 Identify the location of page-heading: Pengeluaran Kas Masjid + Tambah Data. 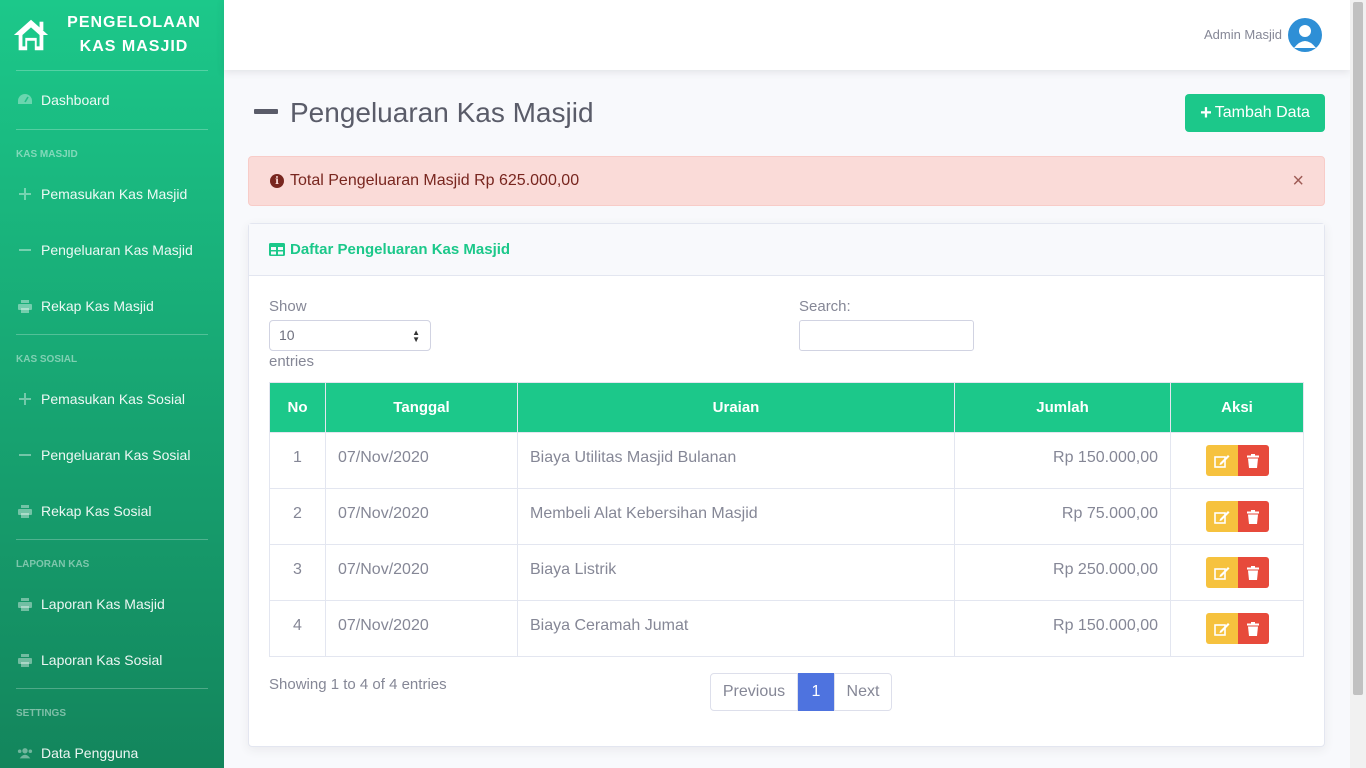
(786, 113).